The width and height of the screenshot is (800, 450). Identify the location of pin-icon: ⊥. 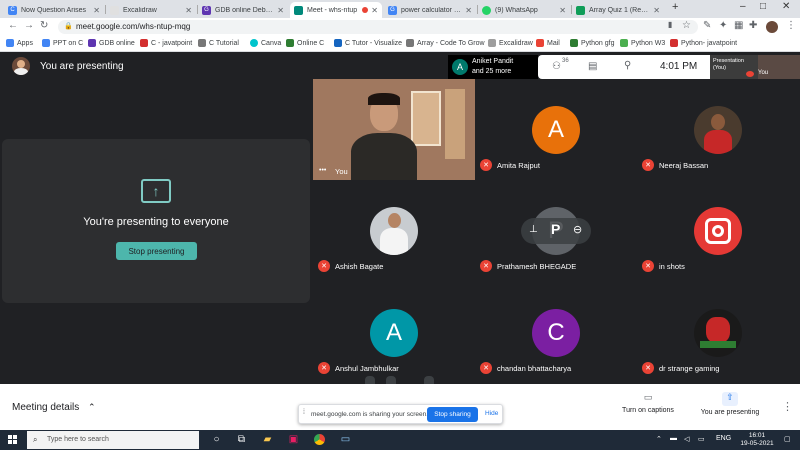
(533, 229).